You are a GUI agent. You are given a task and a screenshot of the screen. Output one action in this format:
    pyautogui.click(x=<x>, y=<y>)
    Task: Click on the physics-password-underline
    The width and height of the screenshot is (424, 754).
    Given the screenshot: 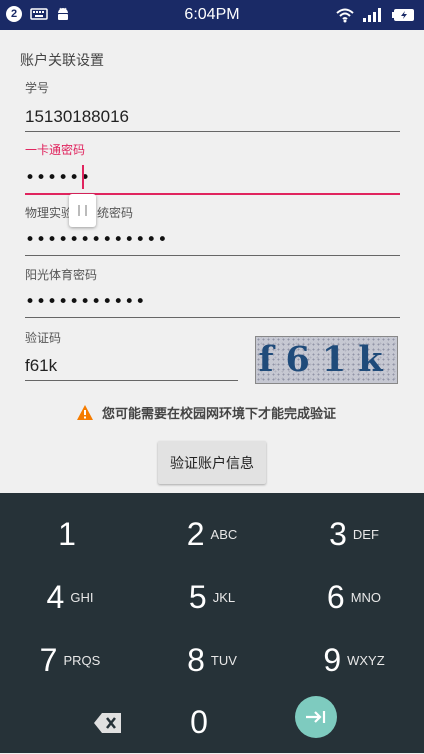 What is the action you would take?
    pyautogui.click(x=212, y=255)
    